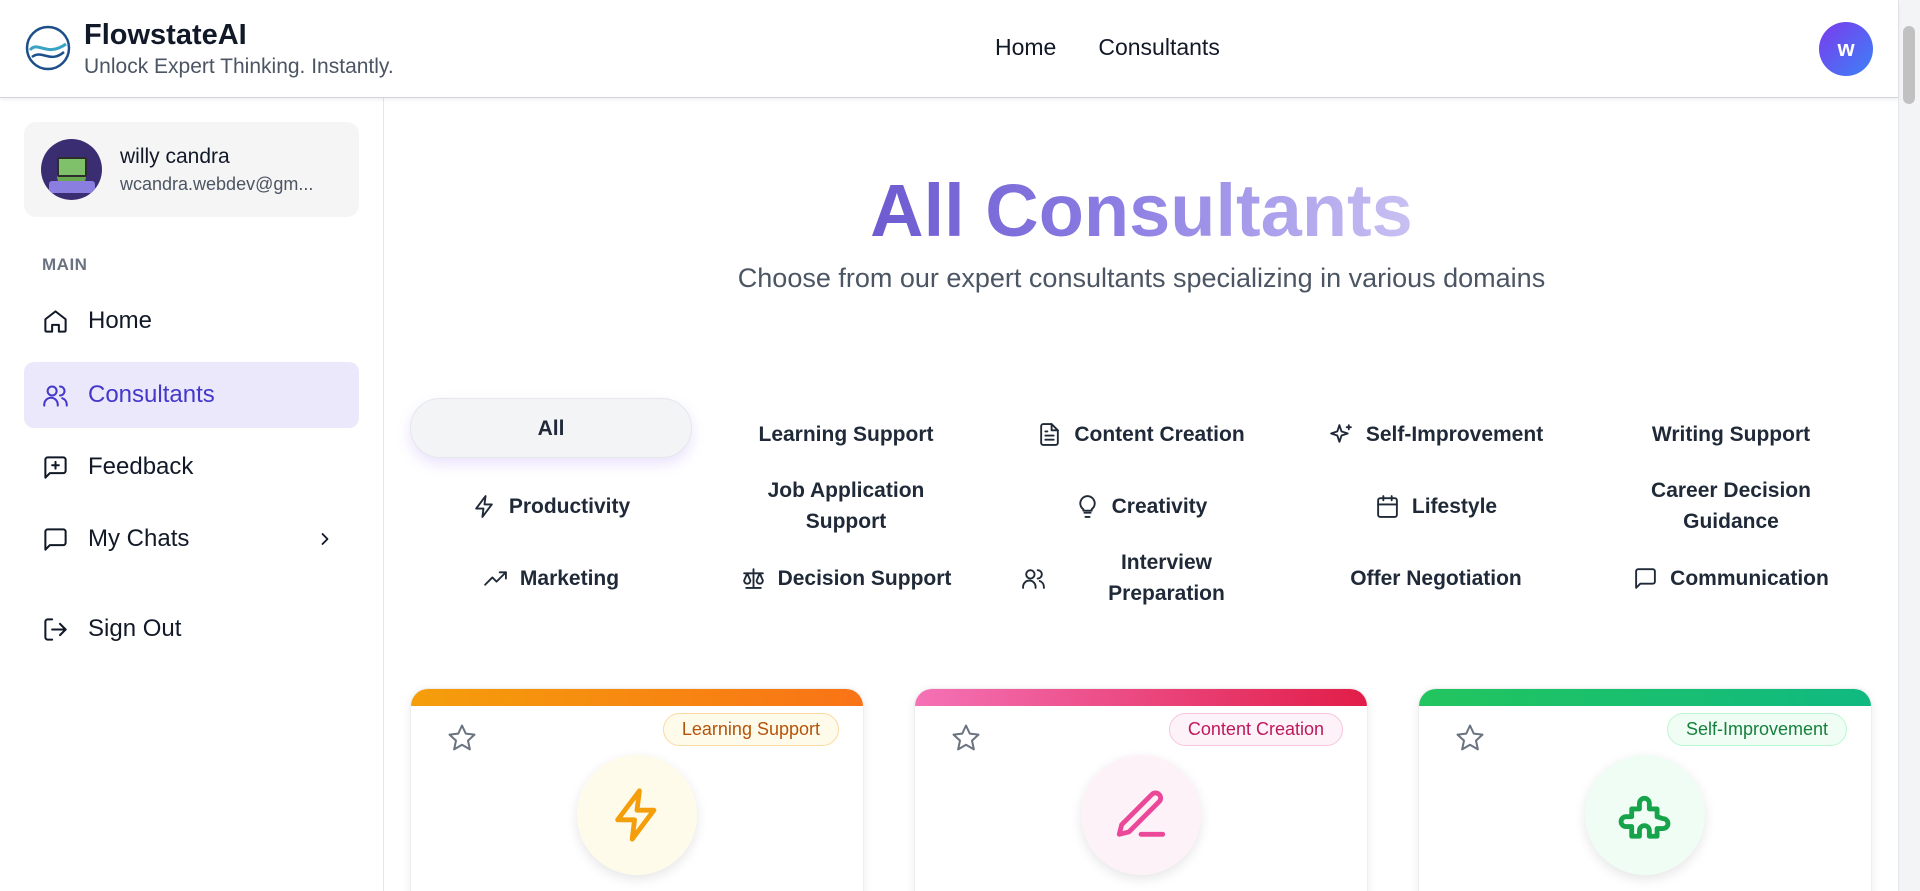 The height and width of the screenshot is (891, 1920). What do you see at coordinates (135, 628) in the screenshot?
I see `sidebar-item-label: Sign Out` at bounding box center [135, 628].